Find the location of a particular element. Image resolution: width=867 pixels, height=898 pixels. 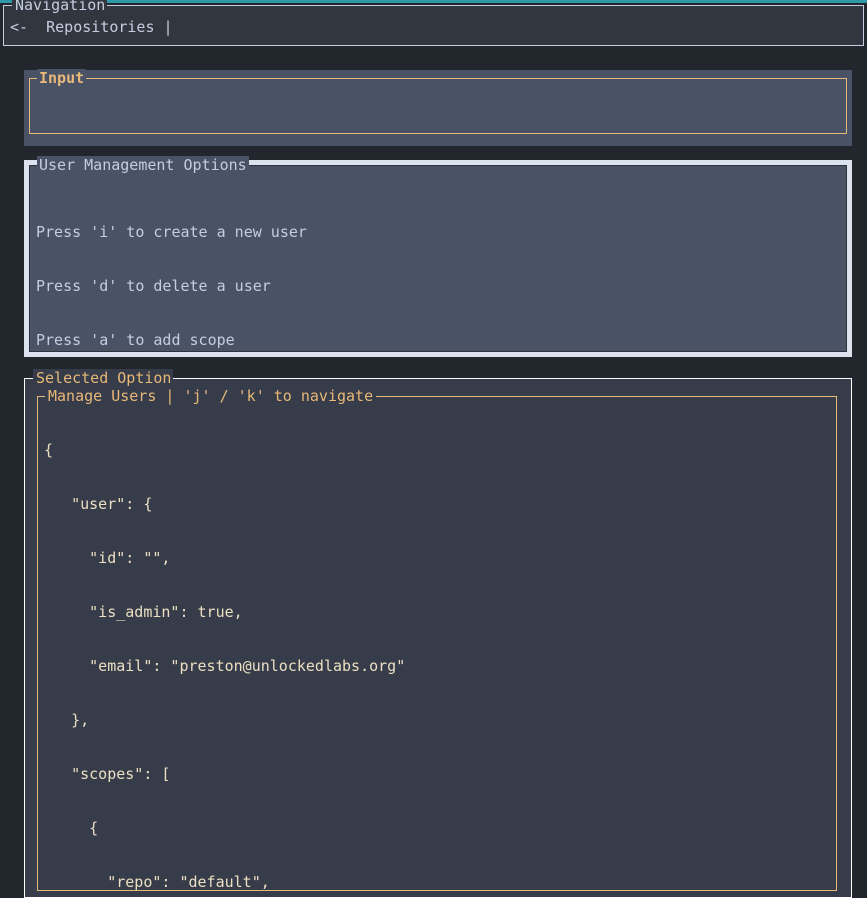

input-panel-backdrop: Input is located at coordinates (438, 107).